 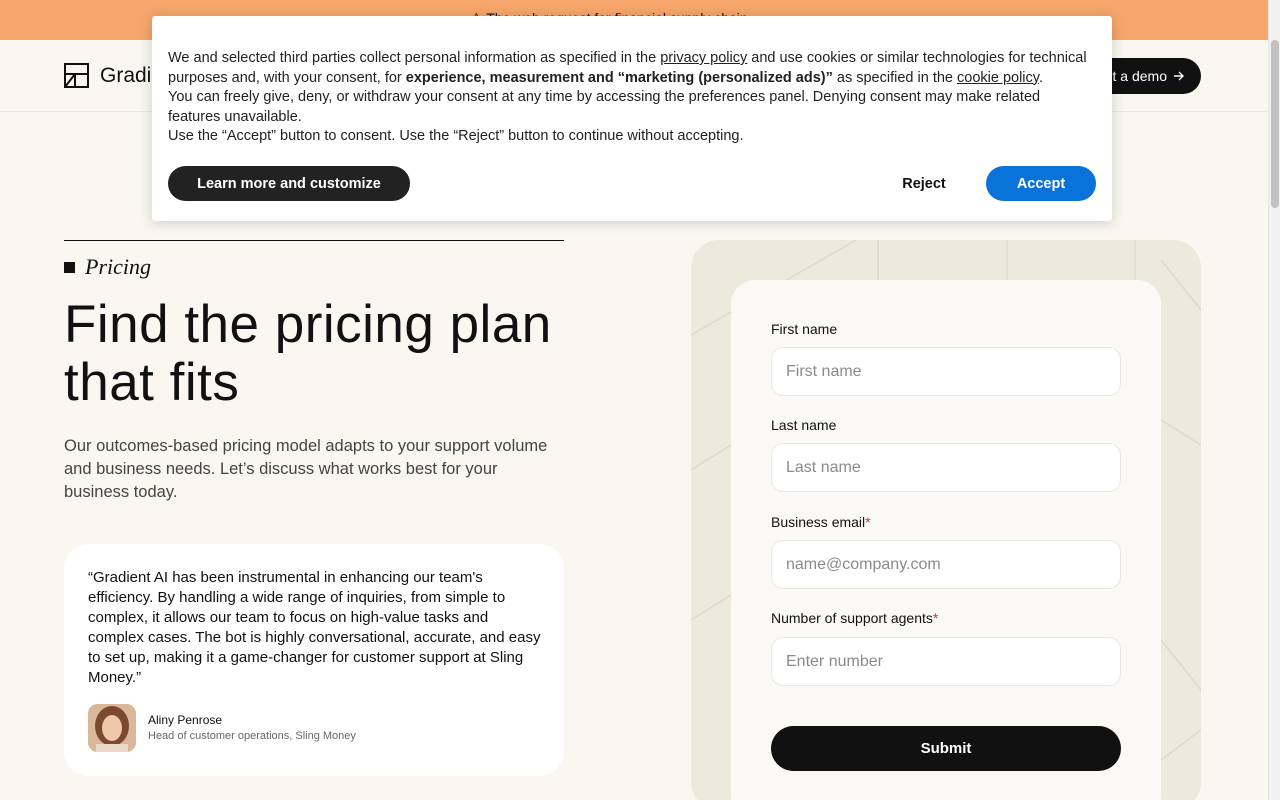 What do you see at coordinates (895, 77) in the screenshot?
I see `cookie-text-c: as specified in the` at bounding box center [895, 77].